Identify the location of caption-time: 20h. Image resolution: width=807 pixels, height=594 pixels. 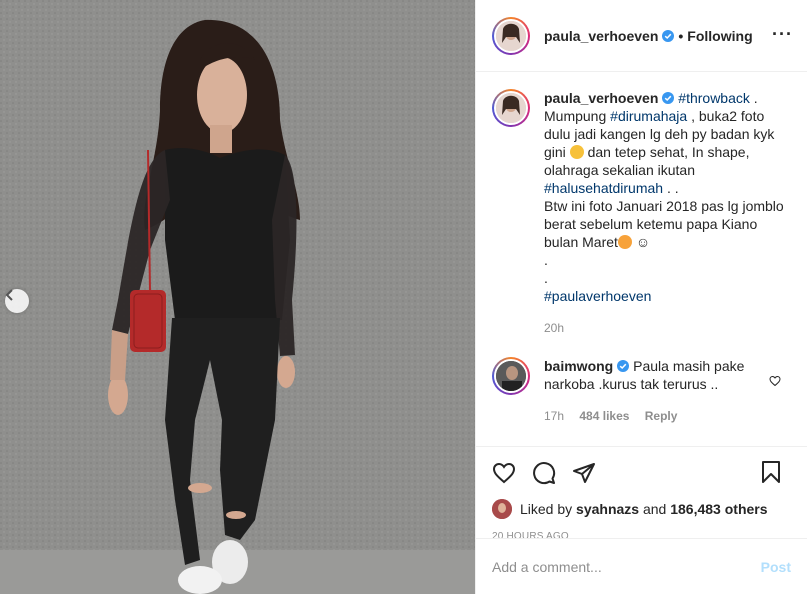
(554, 328).